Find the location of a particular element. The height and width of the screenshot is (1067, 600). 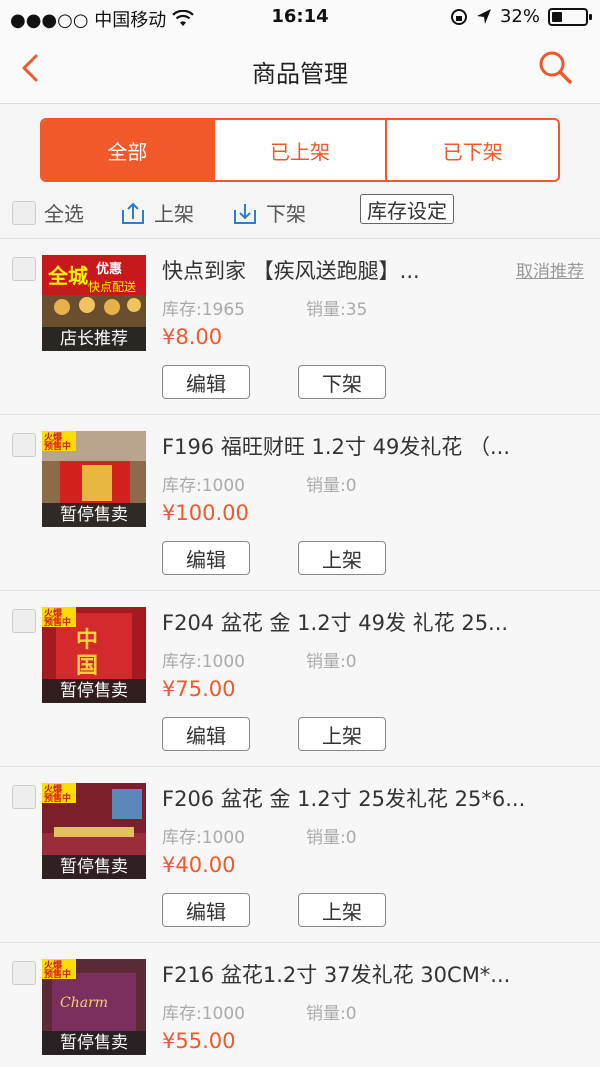

batch-list-on-label: 上架 is located at coordinates (174, 214).